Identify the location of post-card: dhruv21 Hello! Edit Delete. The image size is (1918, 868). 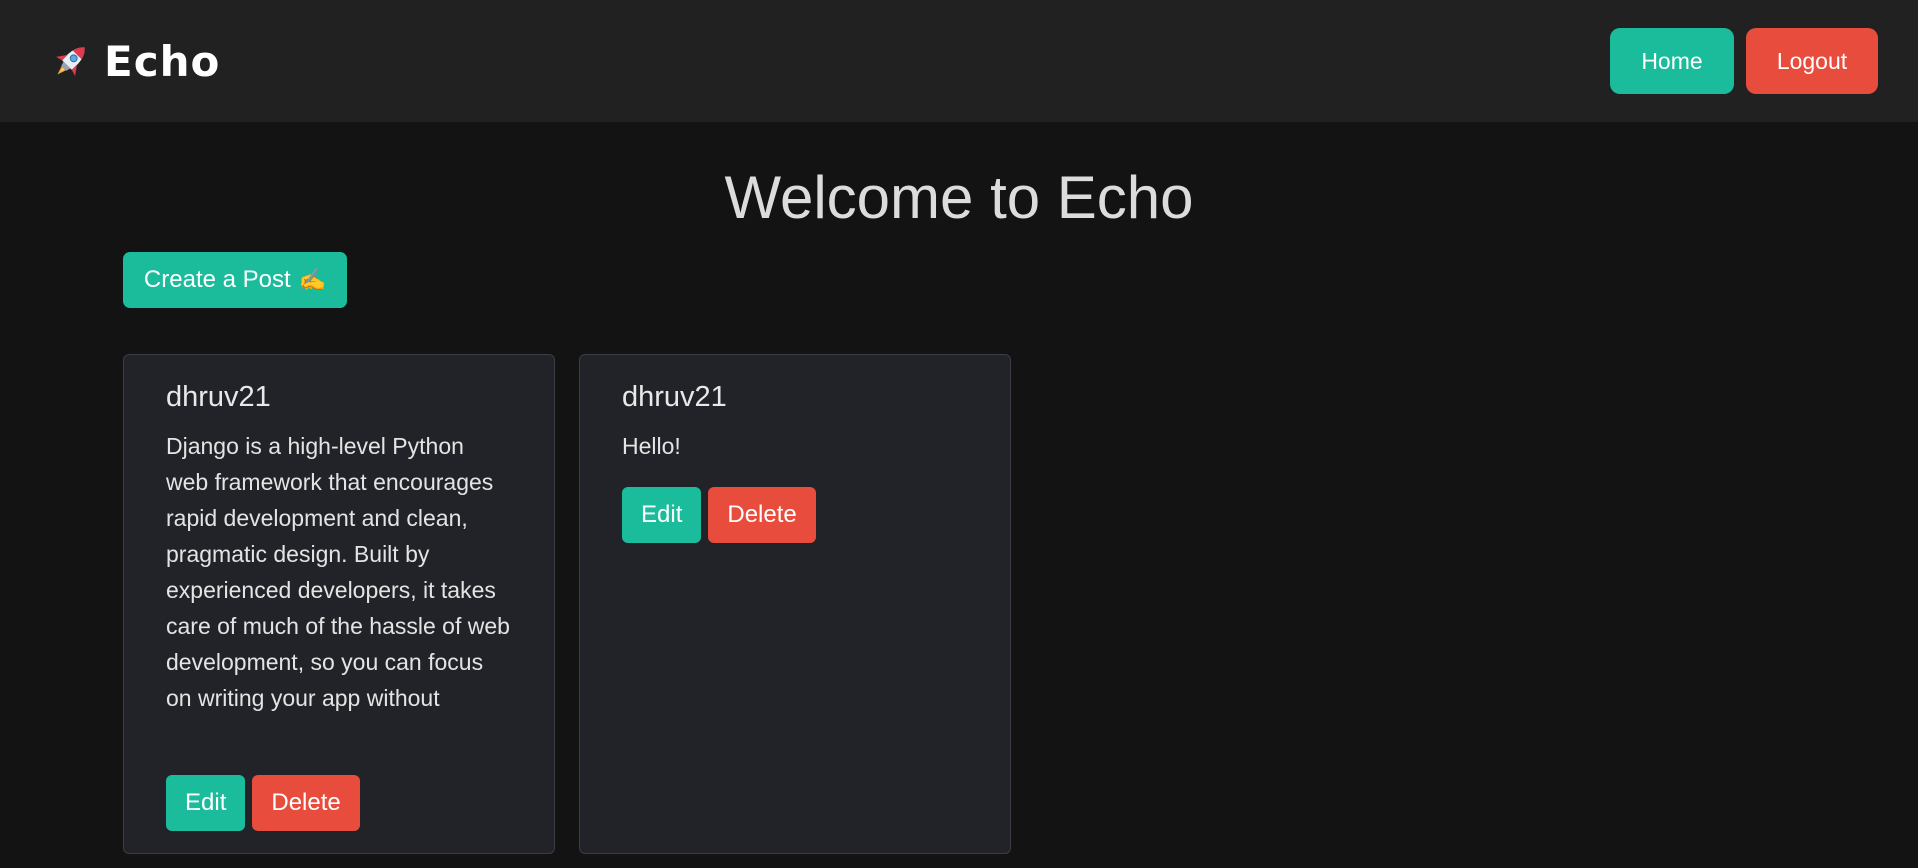
(795, 604).